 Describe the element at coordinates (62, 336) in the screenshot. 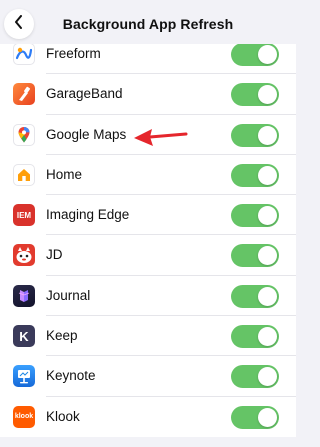

I see `app-name: Keep` at that location.